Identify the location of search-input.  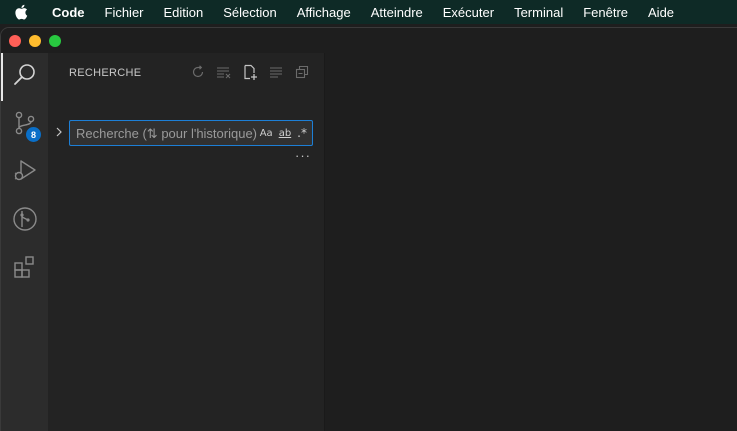
(165, 133).